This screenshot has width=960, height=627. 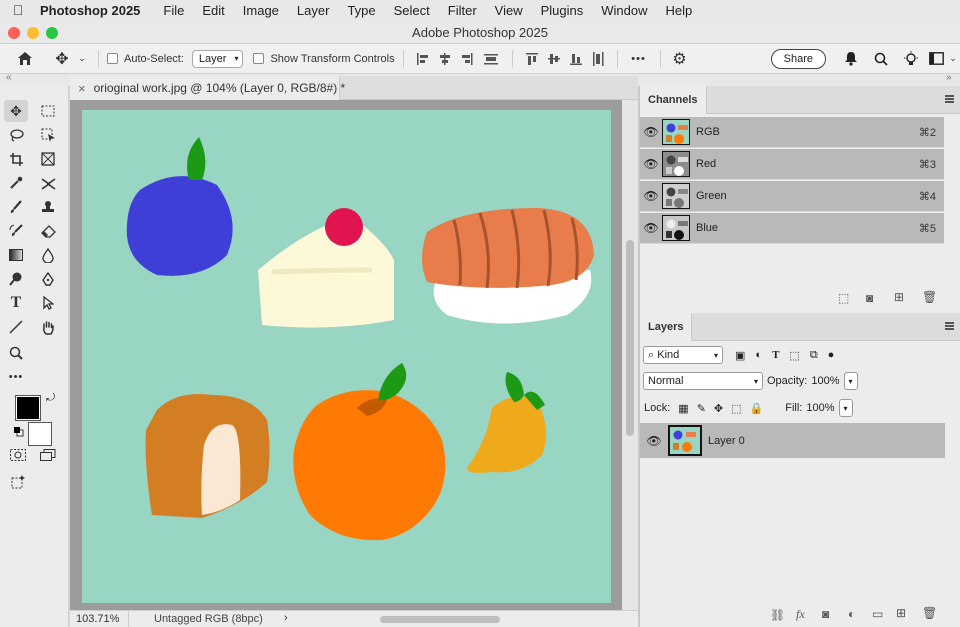 I want to click on menu-filter: Filter, so click(x=462, y=10).